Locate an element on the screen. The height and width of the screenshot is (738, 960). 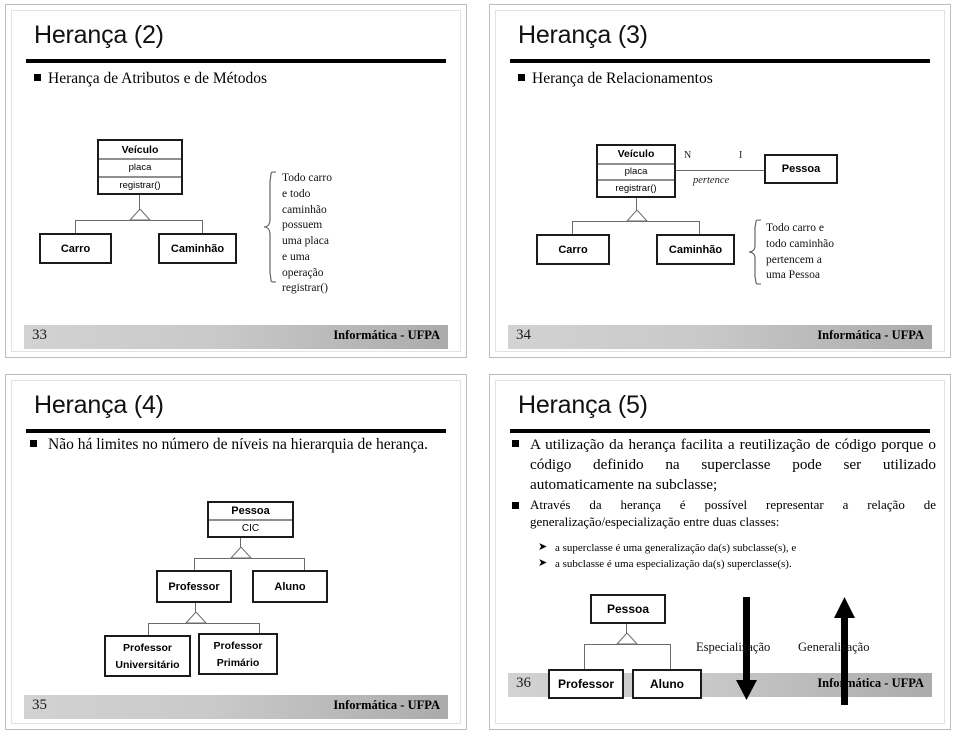
note-line: possuem is located at coordinates (302, 225).